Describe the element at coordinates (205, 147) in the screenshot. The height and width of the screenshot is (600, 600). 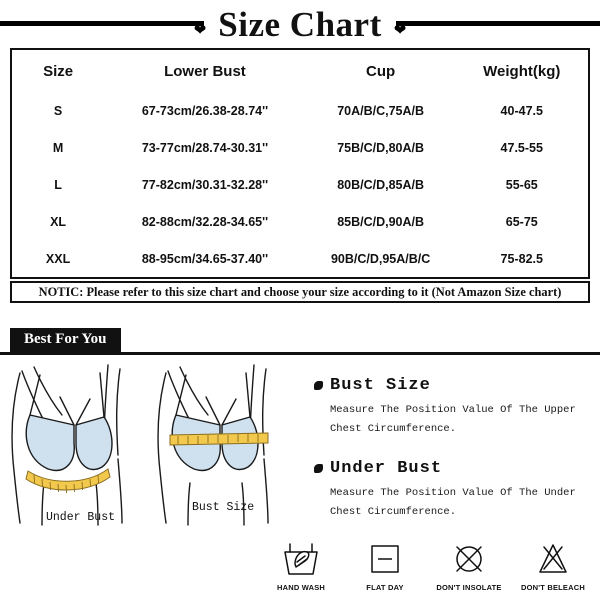
I see `cell-lower-bust: 73-77cm/28.74-30.31''` at that location.